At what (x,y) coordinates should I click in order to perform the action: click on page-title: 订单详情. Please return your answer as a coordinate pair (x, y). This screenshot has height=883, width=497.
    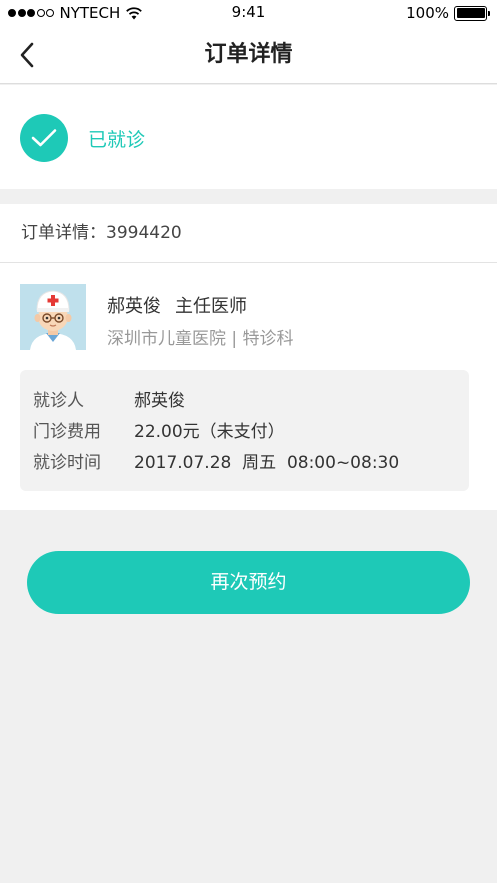
    Looking at the image, I should click on (248, 54).